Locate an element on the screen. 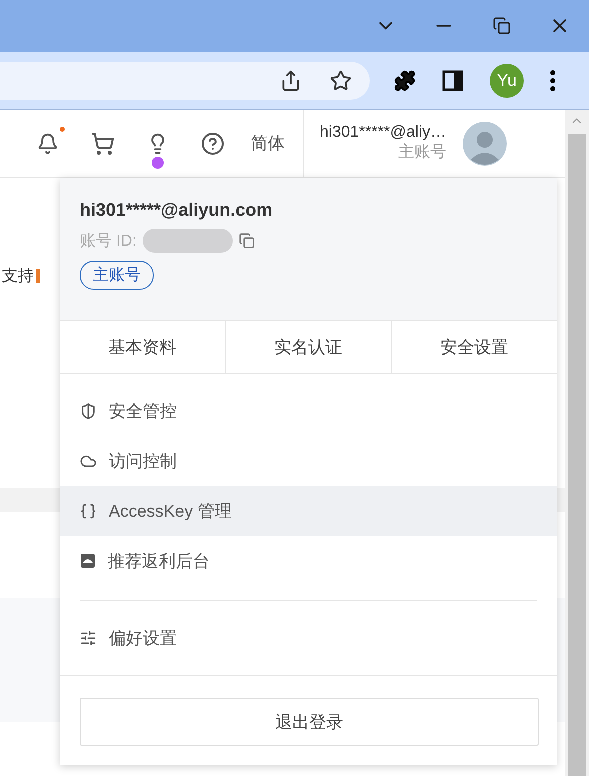 The image size is (589, 776). link-fragment is located at coordinates (38, 276).